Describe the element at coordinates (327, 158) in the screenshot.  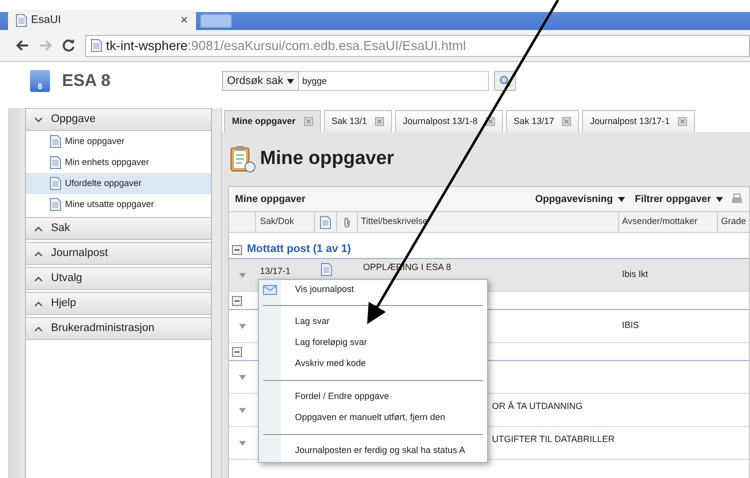
I see `page-title: Mine oppgaver` at that location.